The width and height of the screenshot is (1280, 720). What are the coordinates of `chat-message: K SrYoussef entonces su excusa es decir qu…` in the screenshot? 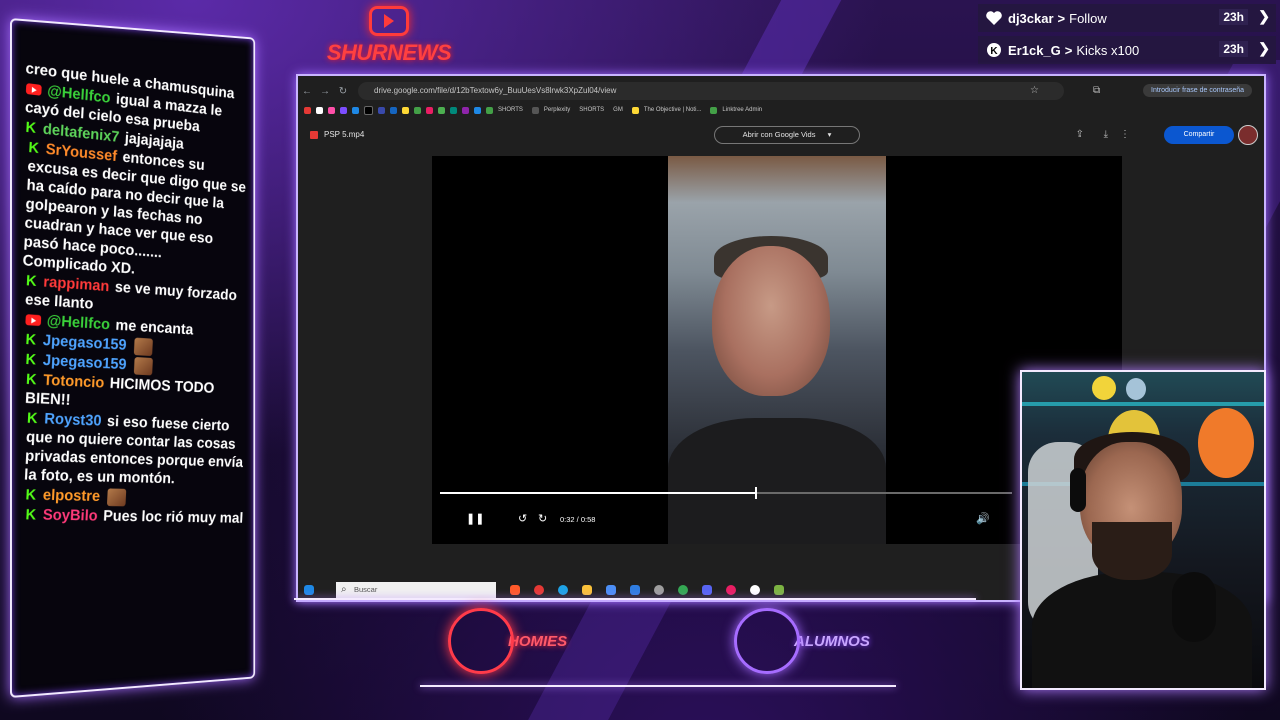 It's located at (134, 212).